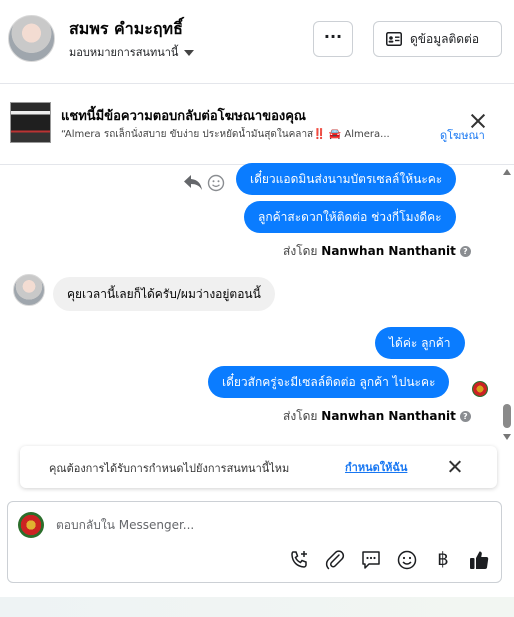 This screenshot has width=514, height=617. Describe the element at coordinates (189, 53) in the screenshot. I see `chevron-down-icon` at that location.